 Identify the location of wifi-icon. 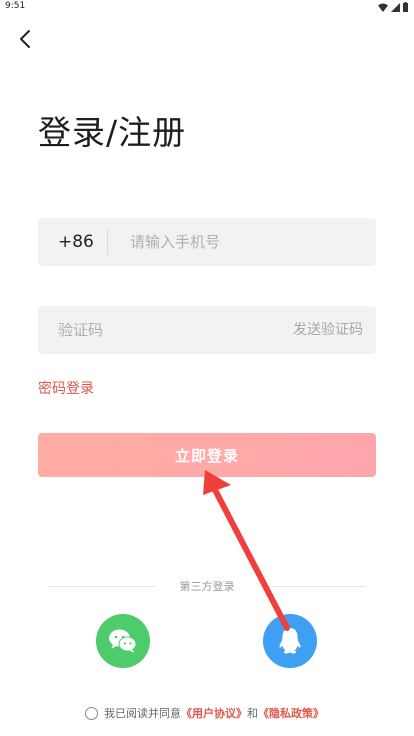
(383, 7).